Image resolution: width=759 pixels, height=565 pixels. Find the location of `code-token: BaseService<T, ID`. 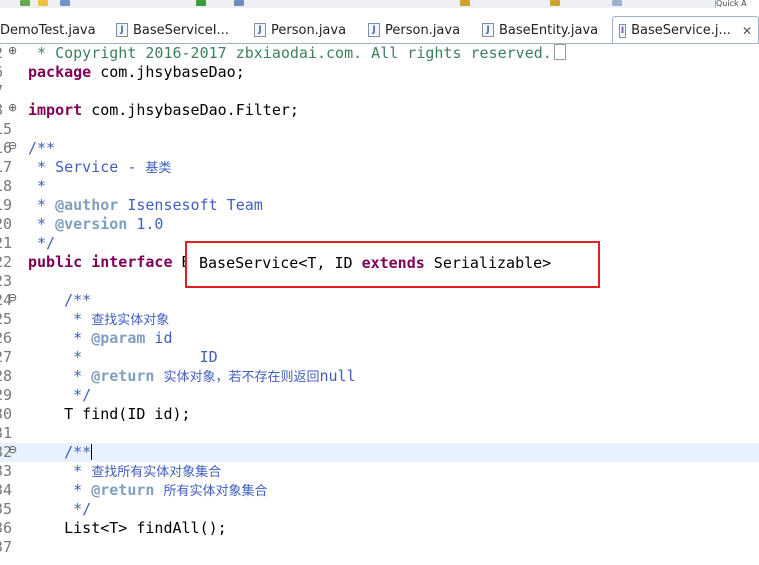

code-token: BaseService<T, ID is located at coordinates (280, 263).